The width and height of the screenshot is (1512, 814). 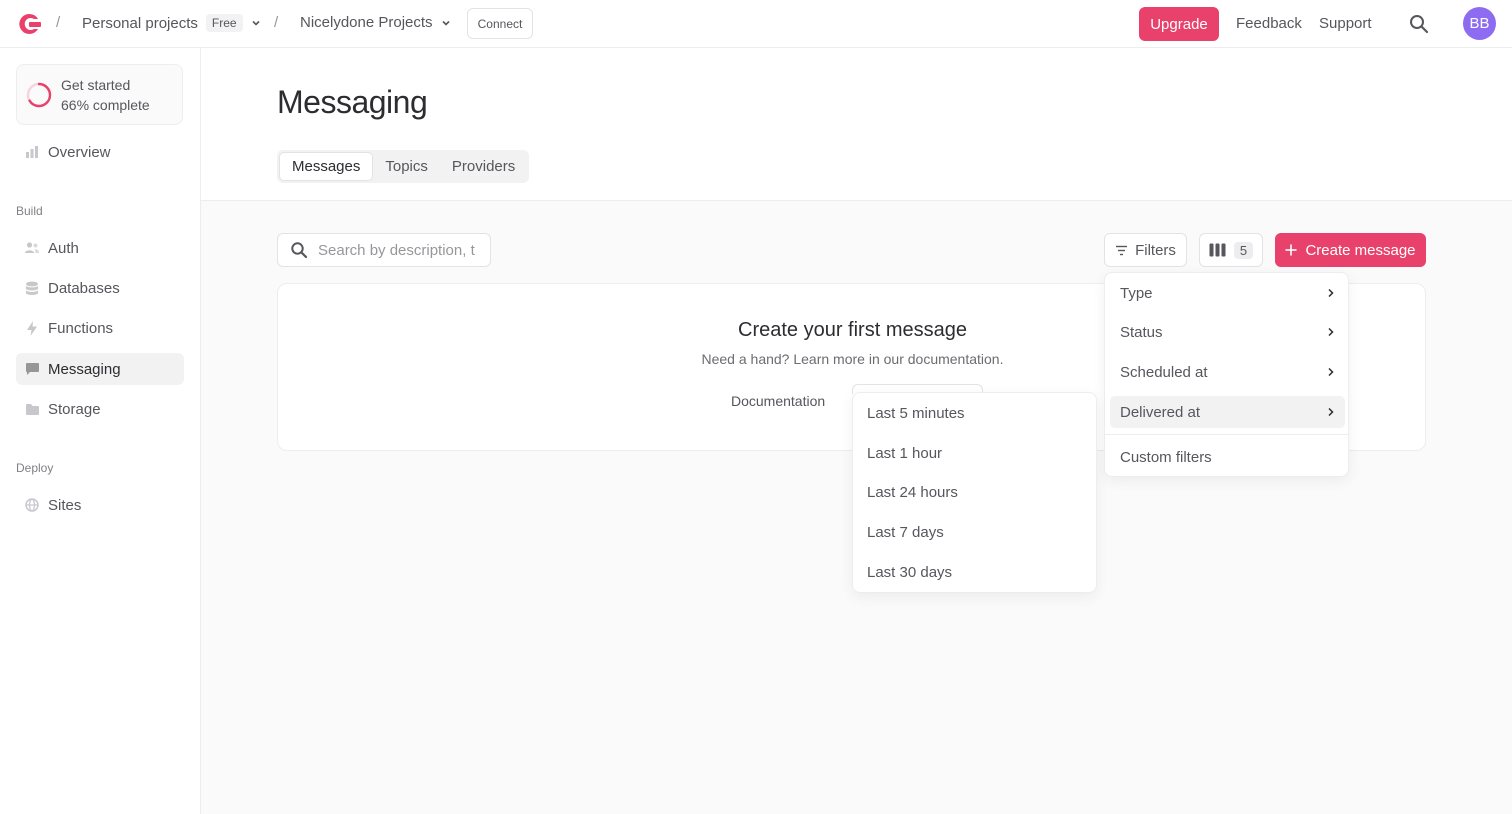 What do you see at coordinates (100, 248) in the screenshot?
I see `sidebar-item-auth: Auth` at bounding box center [100, 248].